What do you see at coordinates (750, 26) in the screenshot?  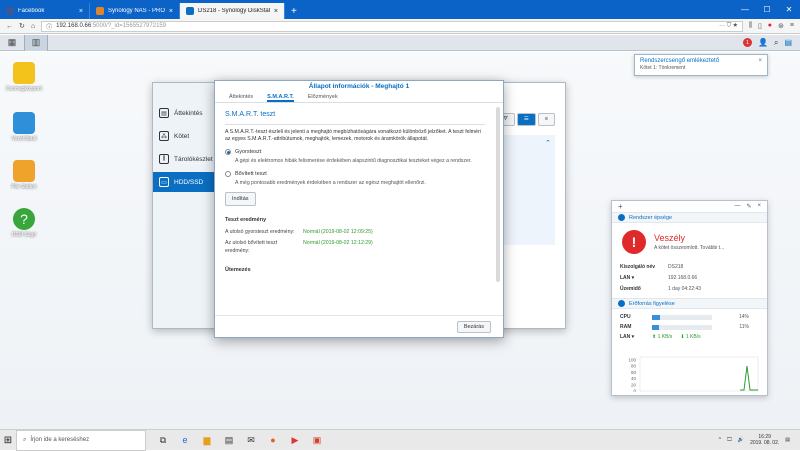 I see `library-icon: ⫼` at bounding box center [750, 26].